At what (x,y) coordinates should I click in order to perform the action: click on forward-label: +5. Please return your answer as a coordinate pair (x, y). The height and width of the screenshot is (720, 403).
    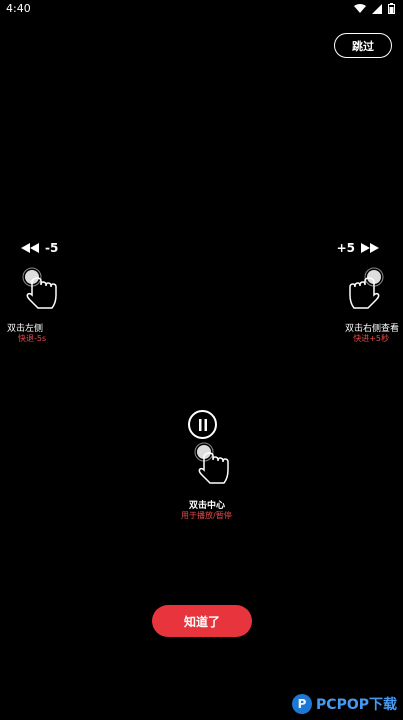
    Looking at the image, I should click on (345, 248).